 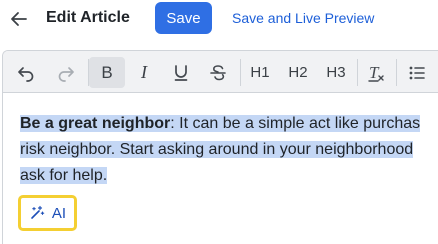 I want to click on ai-label: AI, so click(x=59, y=213).